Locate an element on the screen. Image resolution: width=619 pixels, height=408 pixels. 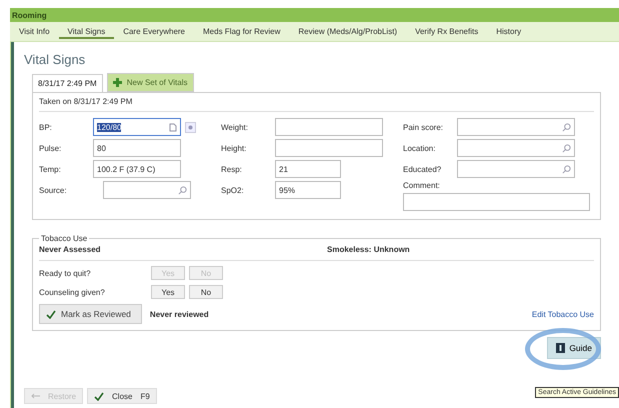
book-icon is located at coordinates (561, 348).